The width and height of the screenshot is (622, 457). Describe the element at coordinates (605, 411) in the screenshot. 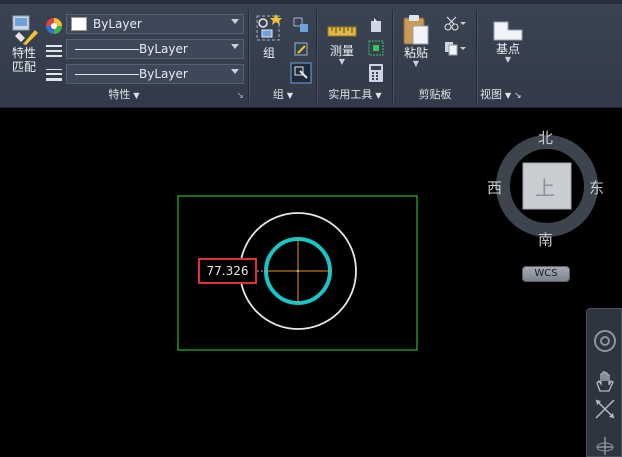

I see `zoom-icon` at that location.